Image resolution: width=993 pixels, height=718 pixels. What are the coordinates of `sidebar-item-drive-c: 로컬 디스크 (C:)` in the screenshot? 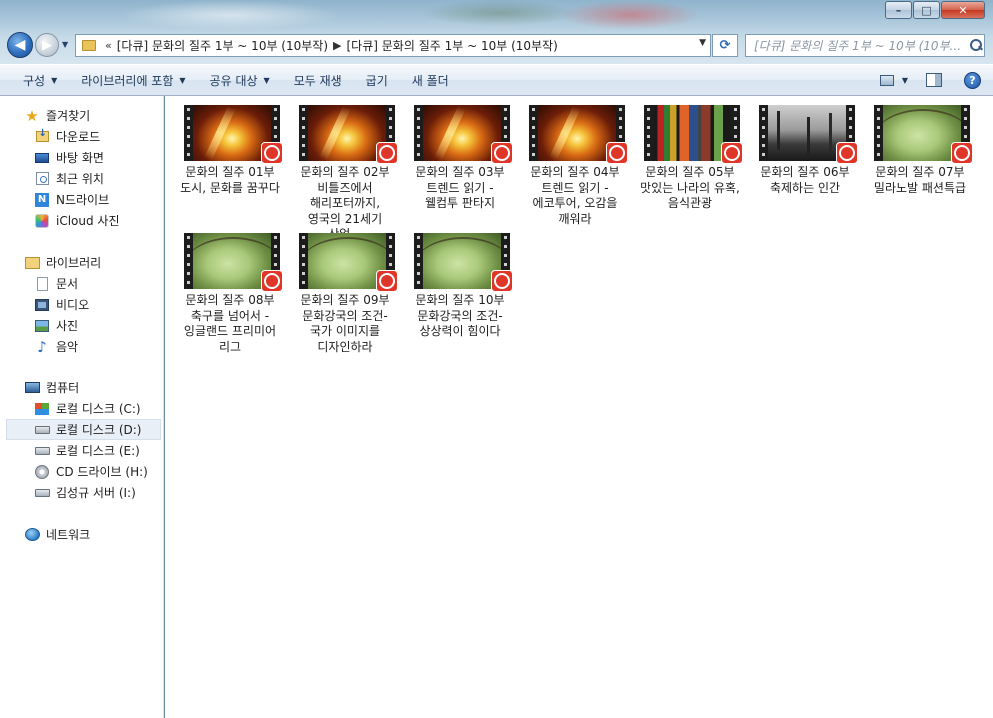 It's located at (81, 408).